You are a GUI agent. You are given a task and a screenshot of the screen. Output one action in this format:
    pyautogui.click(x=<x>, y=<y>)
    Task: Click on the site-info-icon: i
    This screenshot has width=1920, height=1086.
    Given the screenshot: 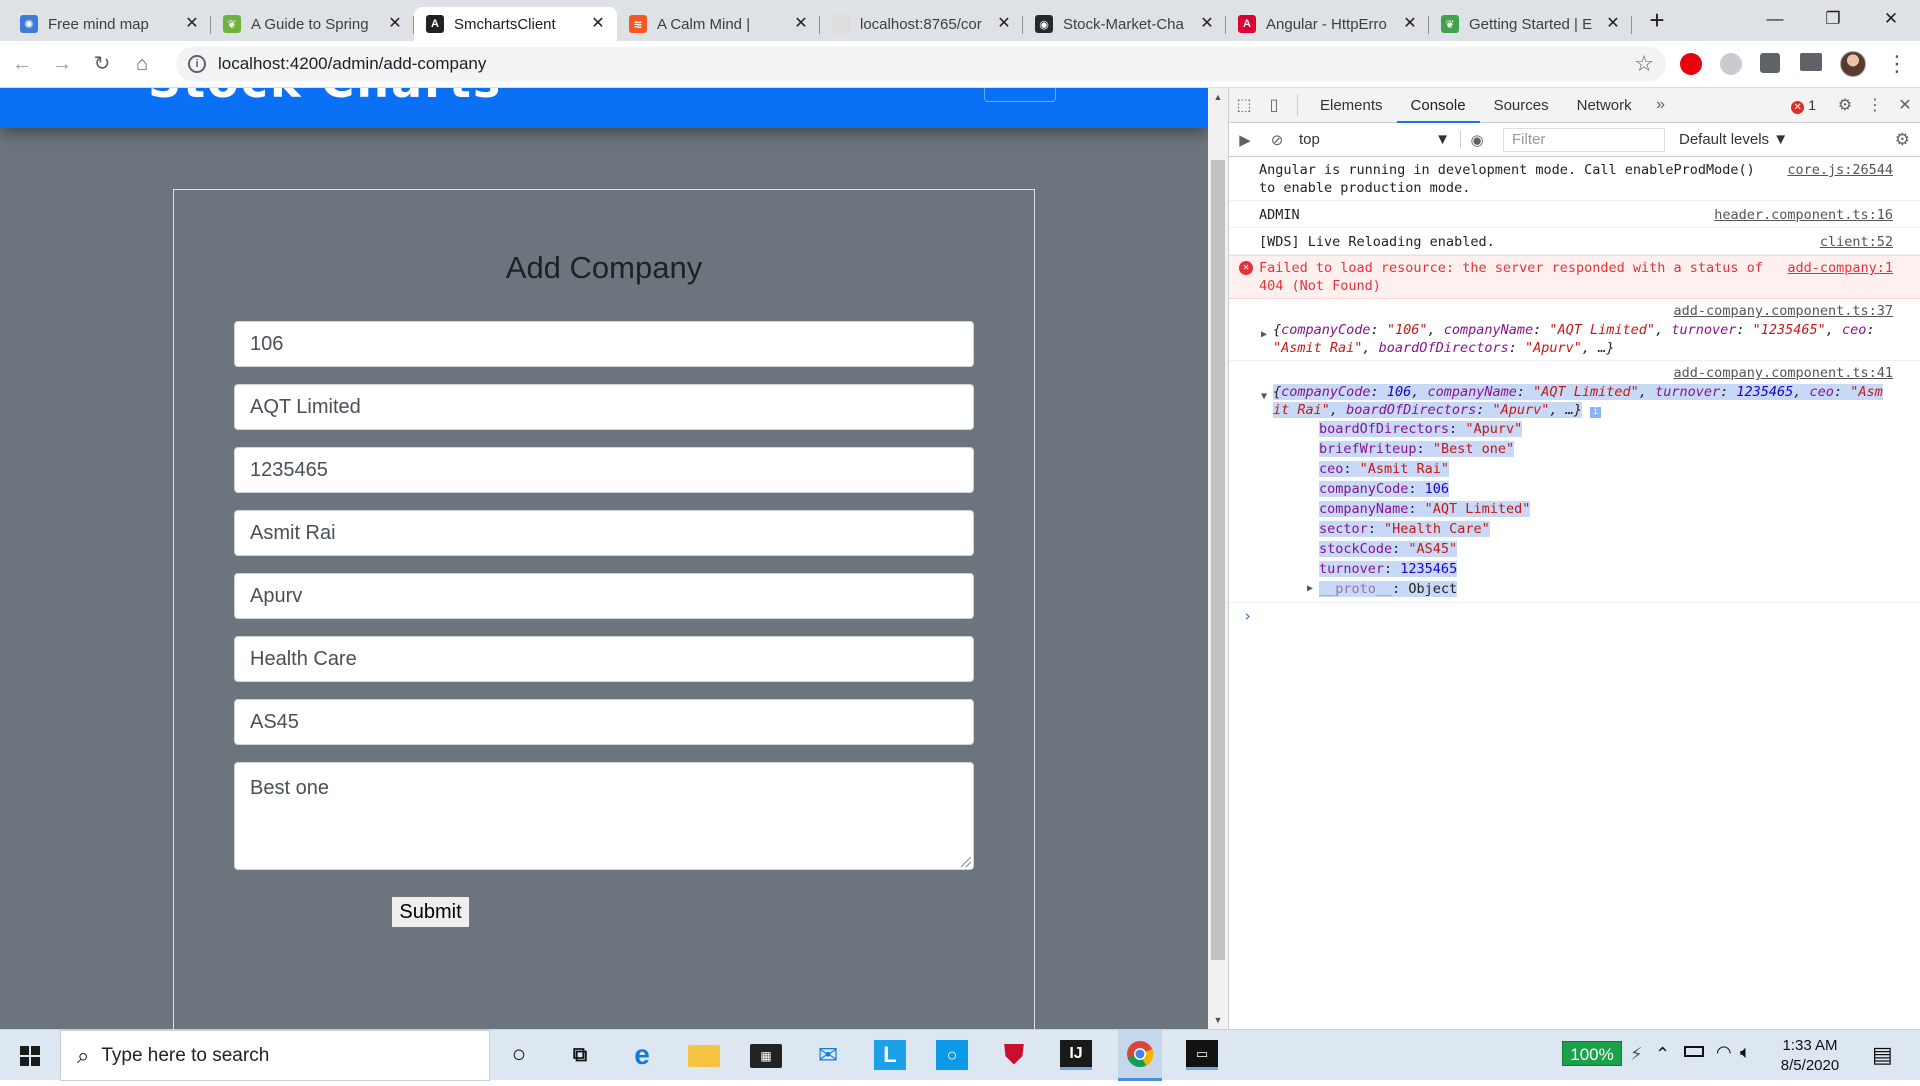 What is the action you would take?
    pyautogui.click(x=197, y=64)
    